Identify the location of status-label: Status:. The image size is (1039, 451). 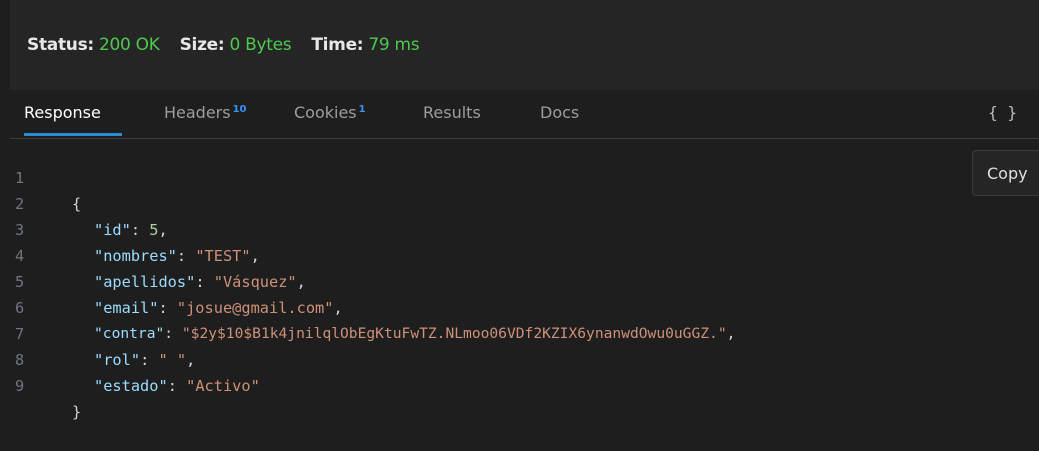
(60, 45).